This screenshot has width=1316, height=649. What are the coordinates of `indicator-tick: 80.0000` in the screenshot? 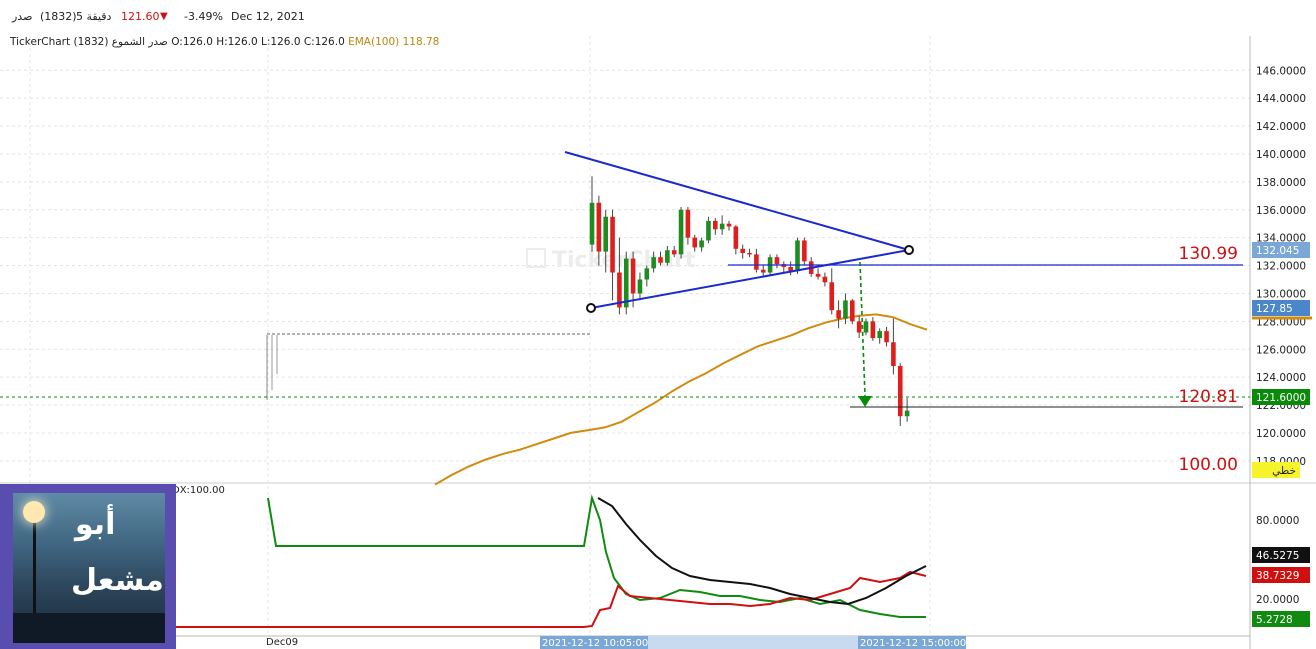 It's located at (1277, 521).